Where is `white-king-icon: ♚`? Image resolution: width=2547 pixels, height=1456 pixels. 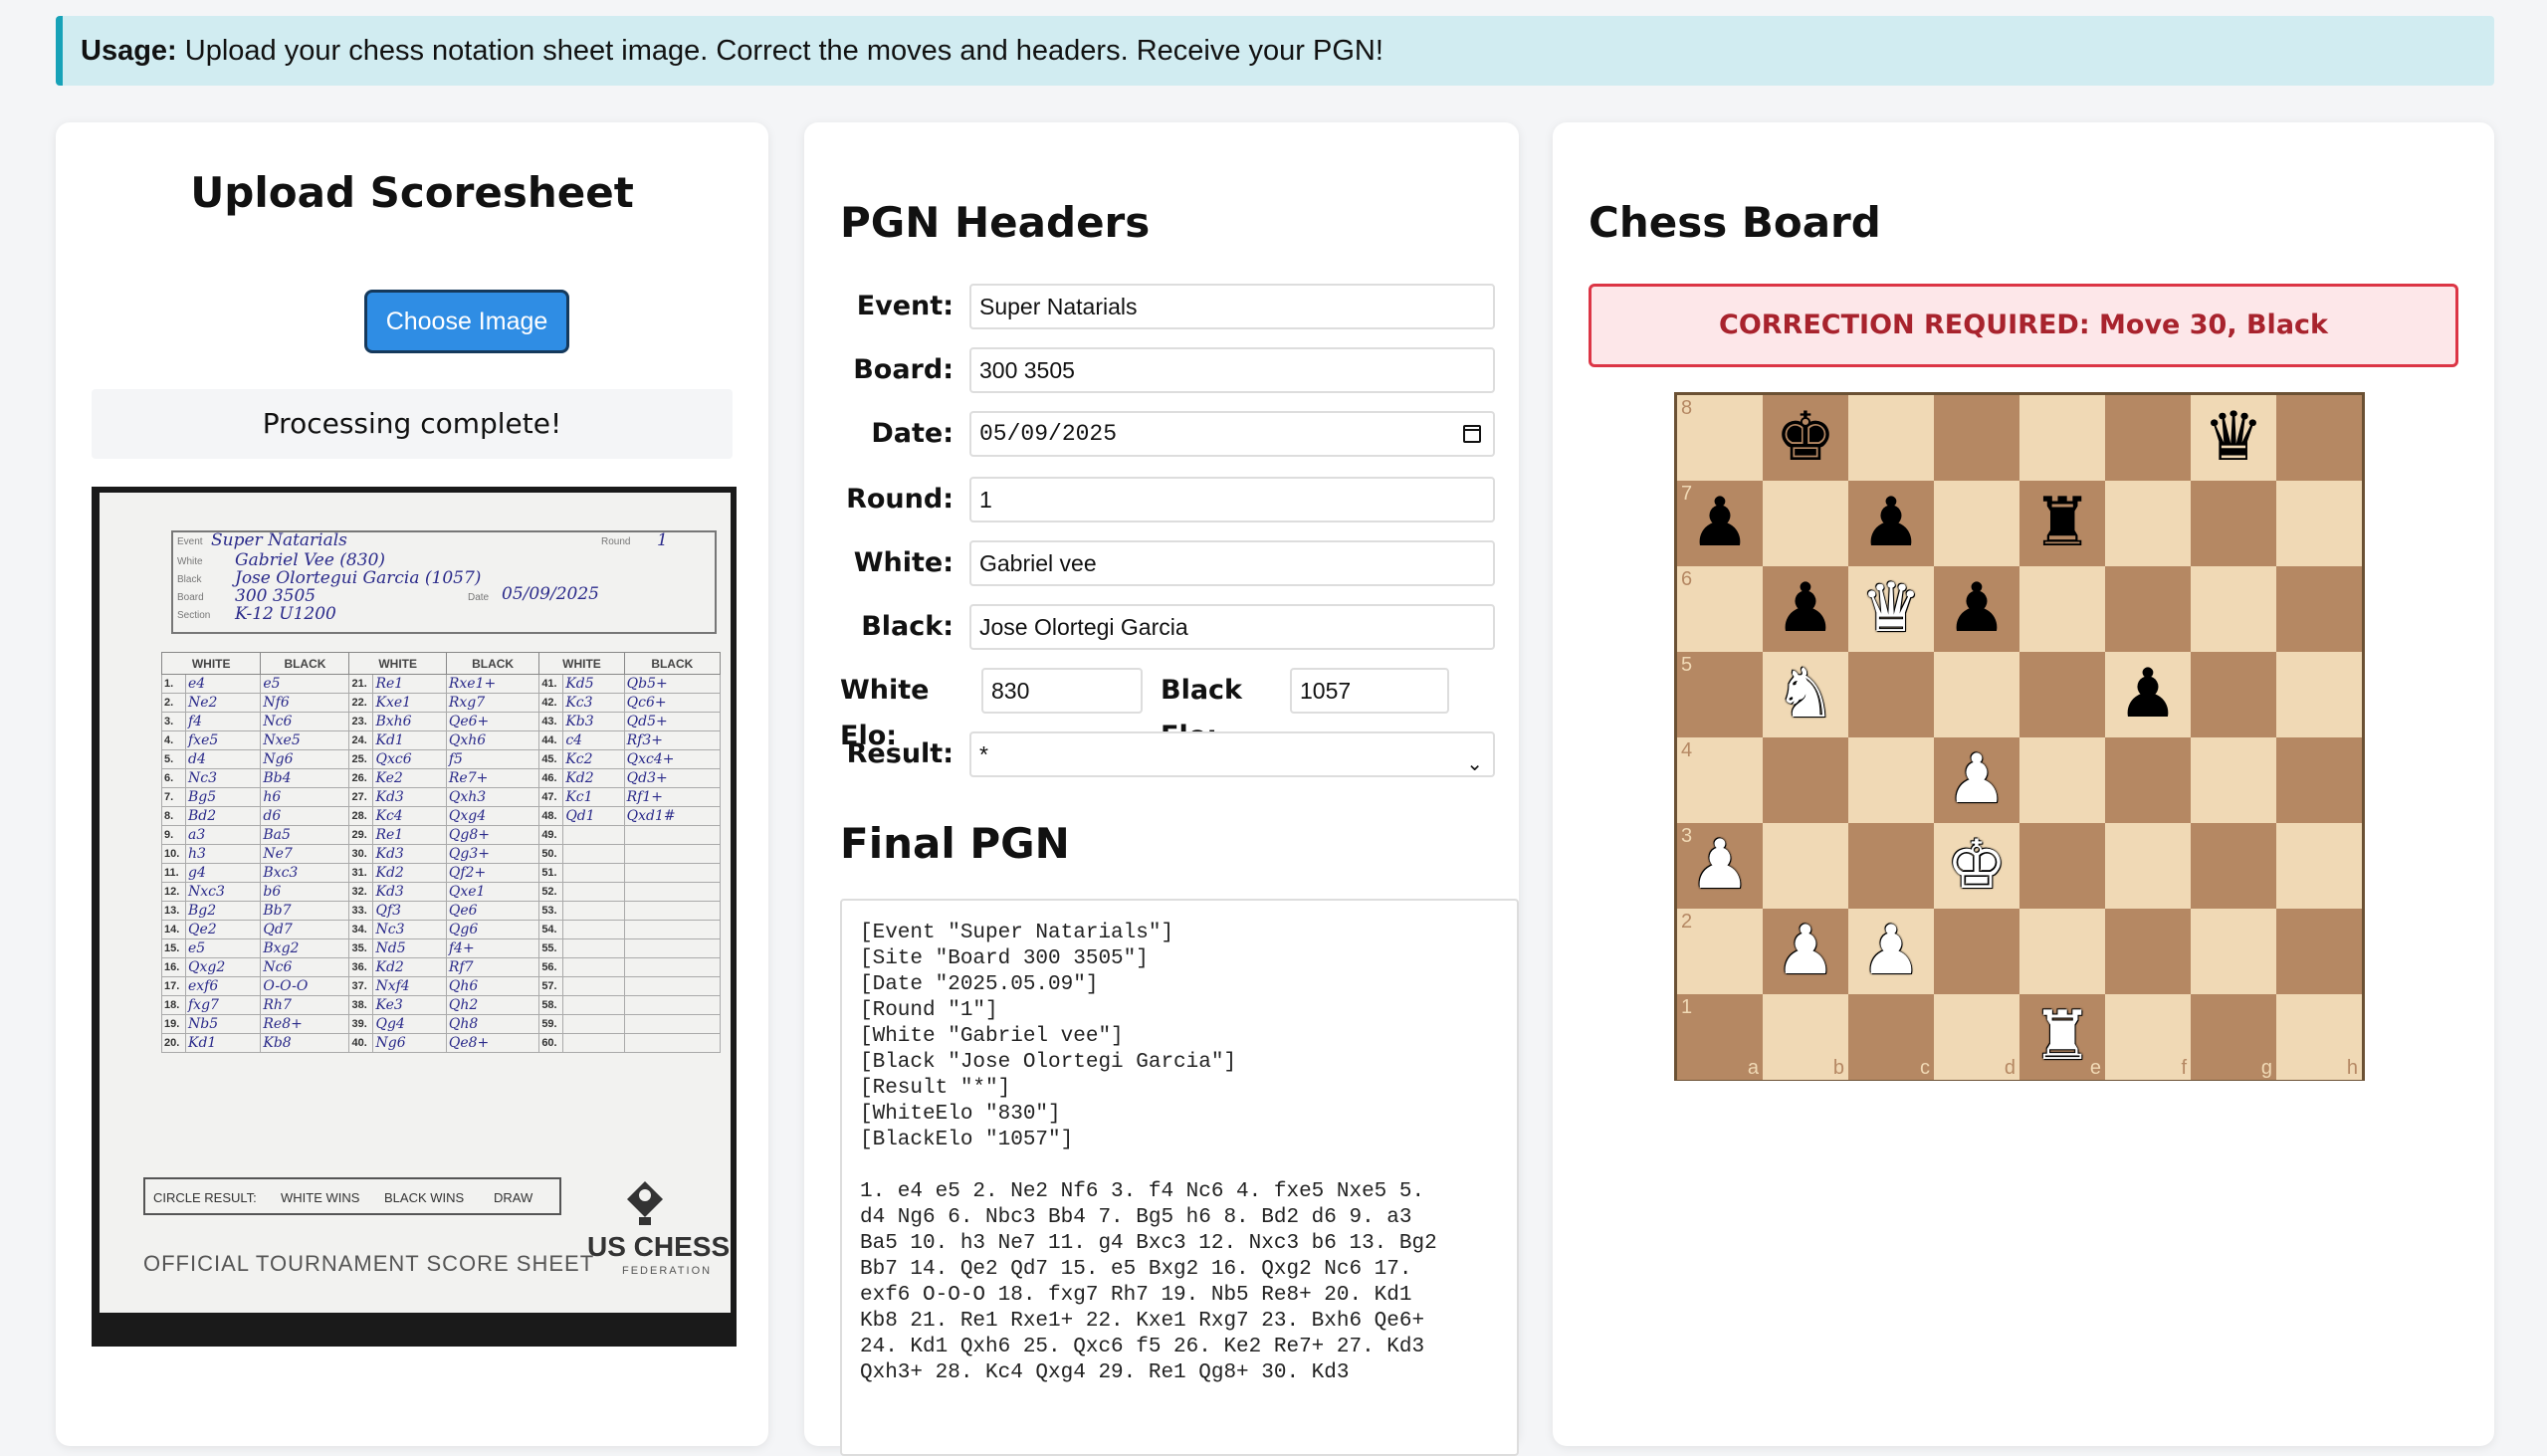
white-king-icon: ♚ is located at coordinates (1976, 866).